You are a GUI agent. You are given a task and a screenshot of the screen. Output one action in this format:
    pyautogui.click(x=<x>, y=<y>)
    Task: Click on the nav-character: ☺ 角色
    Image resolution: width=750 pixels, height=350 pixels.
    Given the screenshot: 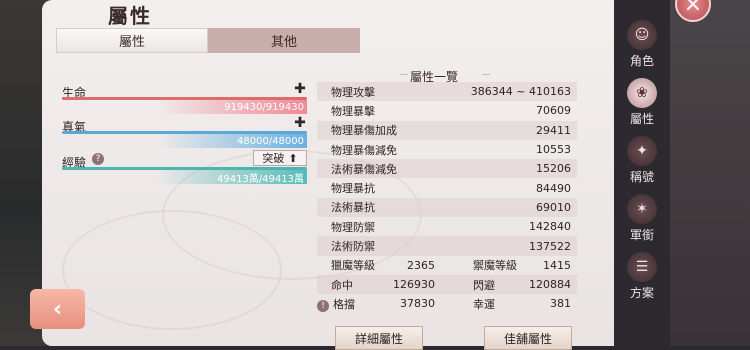 What is the action you would take?
    pyautogui.click(x=642, y=44)
    